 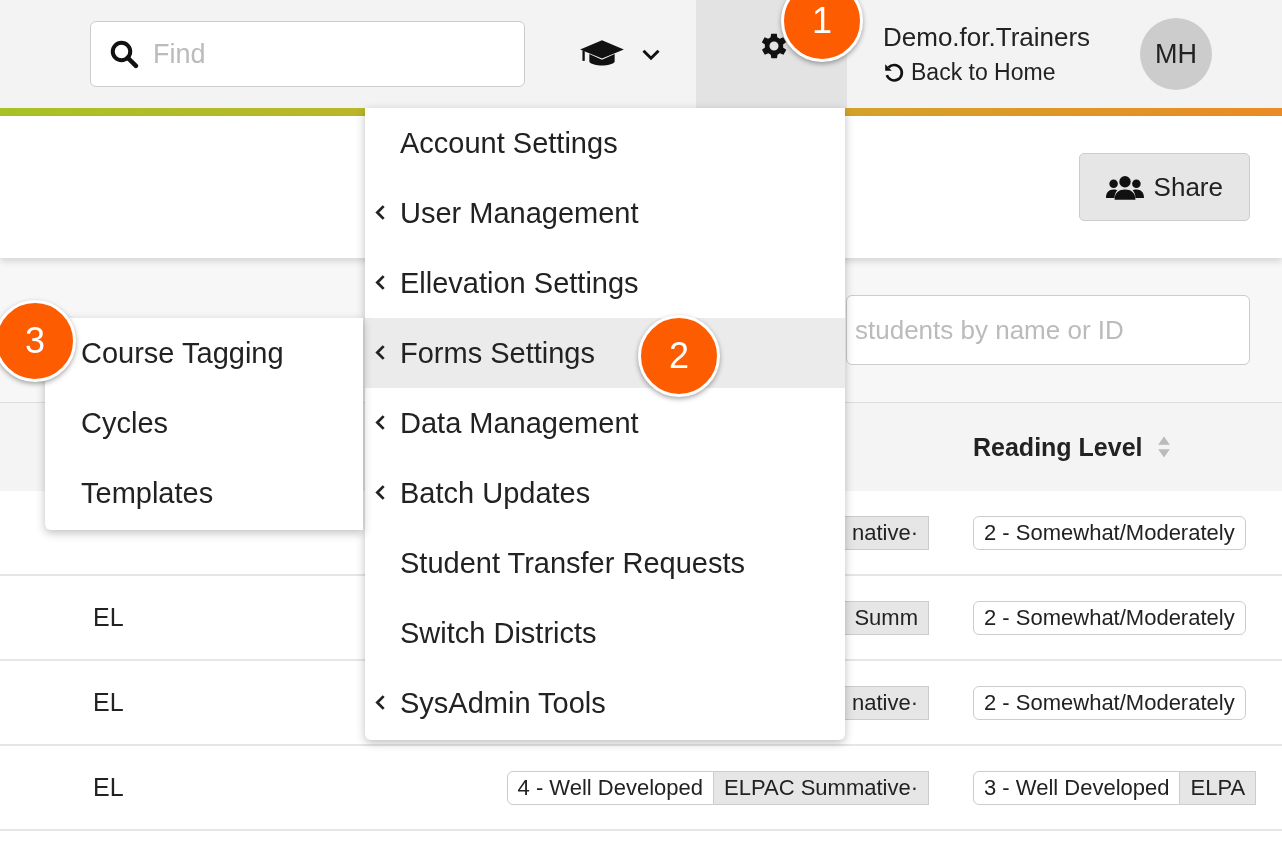 What do you see at coordinates (605, 633) in the screenshot?
I see `menu-item: Switch Districts` at bounding box center [605, 633].